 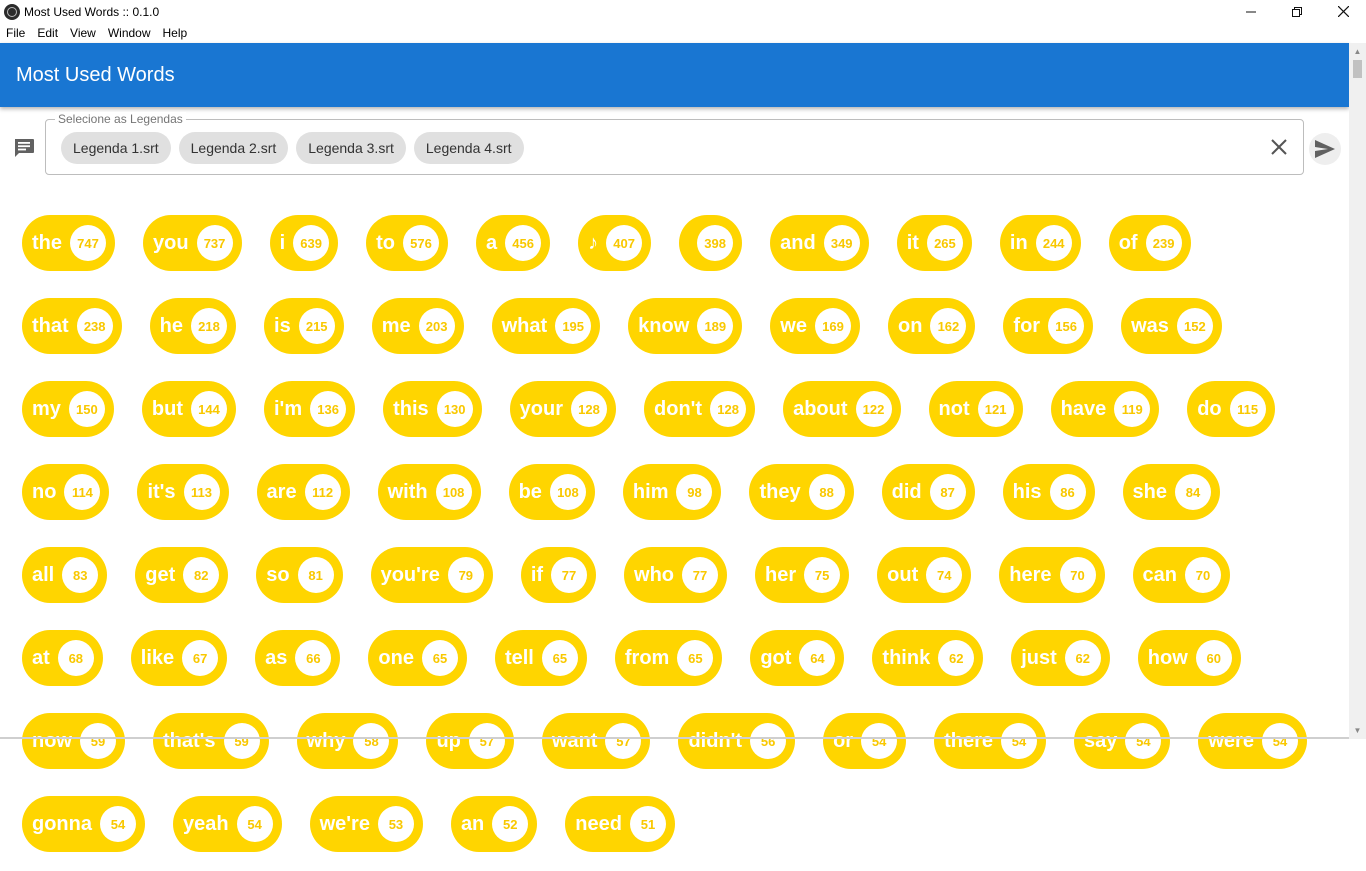 I want to click on word-chip: don't 128, so click(x=700, y=409).